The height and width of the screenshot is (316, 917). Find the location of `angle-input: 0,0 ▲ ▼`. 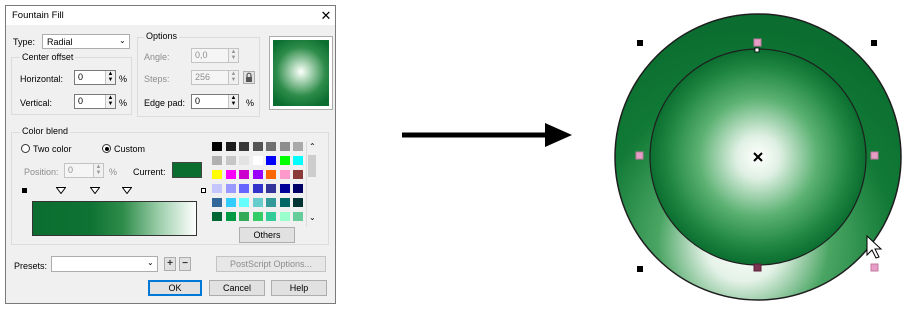

angle-input: 0,0 ▲ ▼ is located at coordinates (215, 55).